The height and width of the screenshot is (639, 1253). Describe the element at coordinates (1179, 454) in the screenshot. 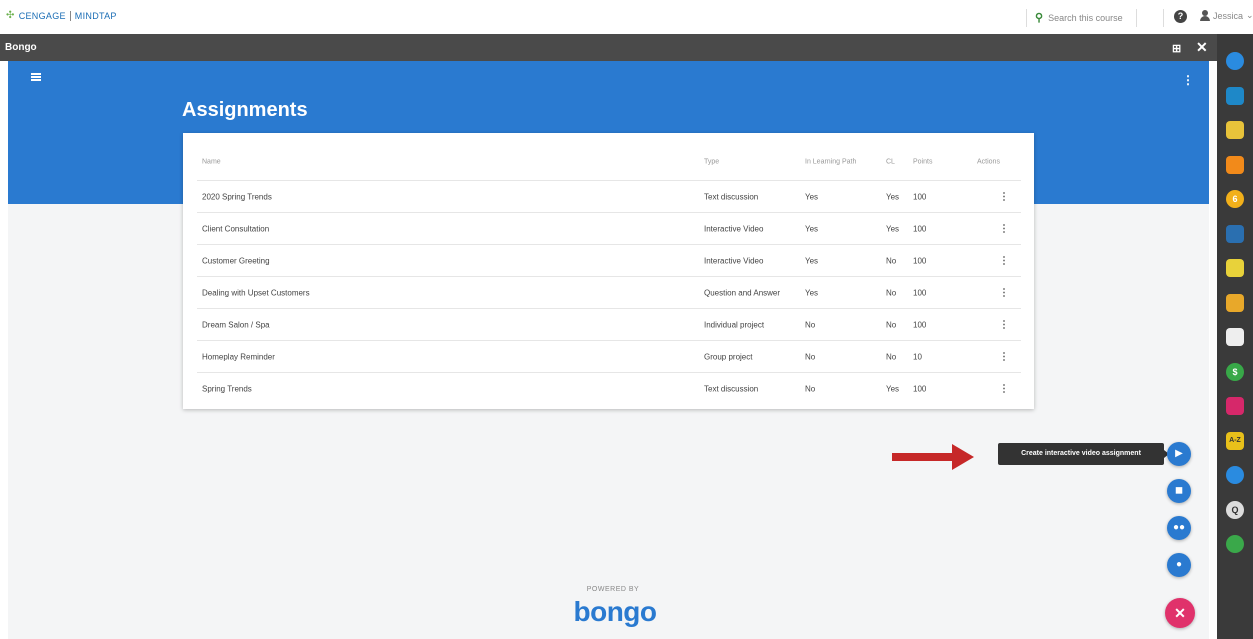

I see `create-video-assignment-button: ▶` at that location.